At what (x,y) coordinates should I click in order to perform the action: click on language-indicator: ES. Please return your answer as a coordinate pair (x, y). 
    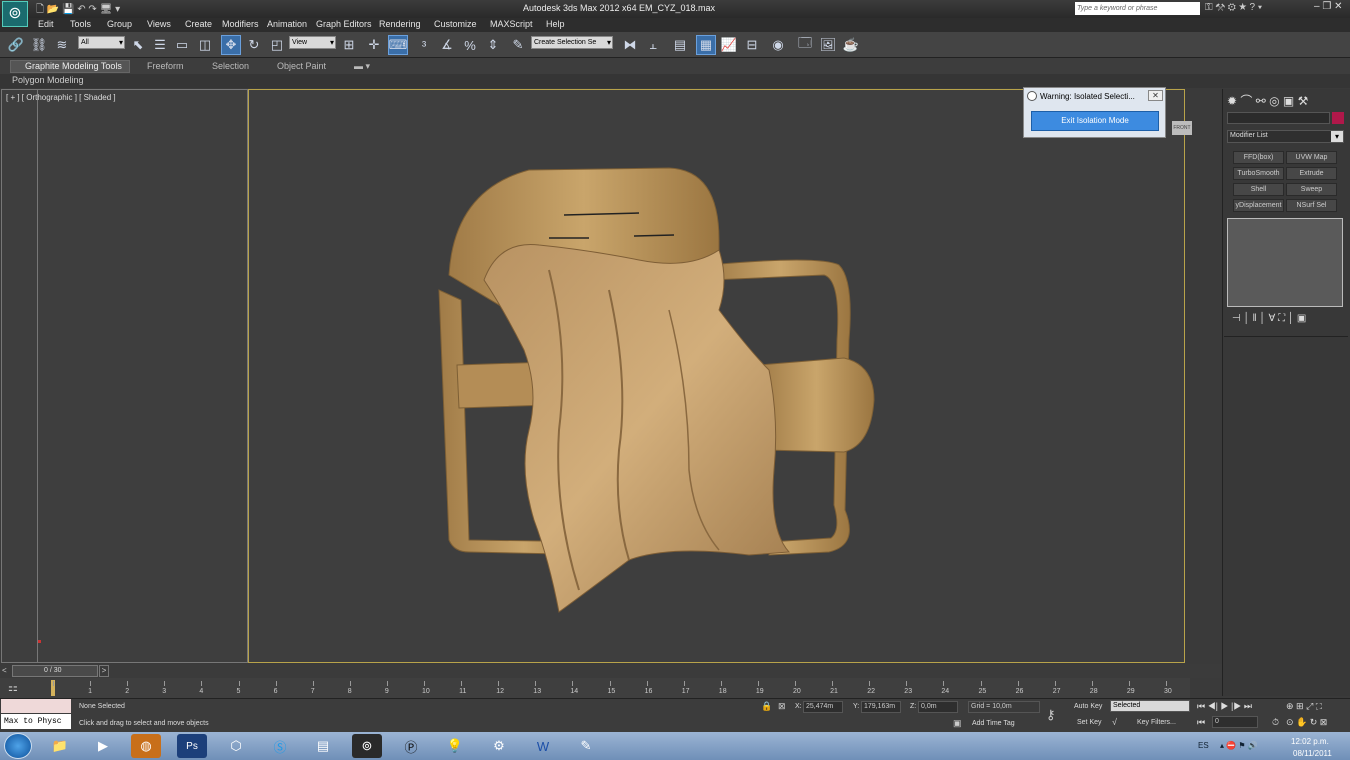
    Looking at the image, I should click on (1203, 745).